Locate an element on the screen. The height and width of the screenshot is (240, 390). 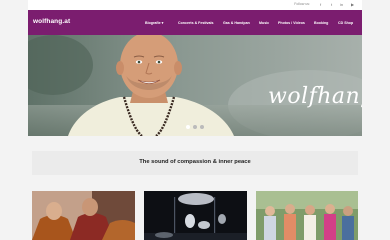
top-strip: Follow us: is located at coordinates (195, 5).